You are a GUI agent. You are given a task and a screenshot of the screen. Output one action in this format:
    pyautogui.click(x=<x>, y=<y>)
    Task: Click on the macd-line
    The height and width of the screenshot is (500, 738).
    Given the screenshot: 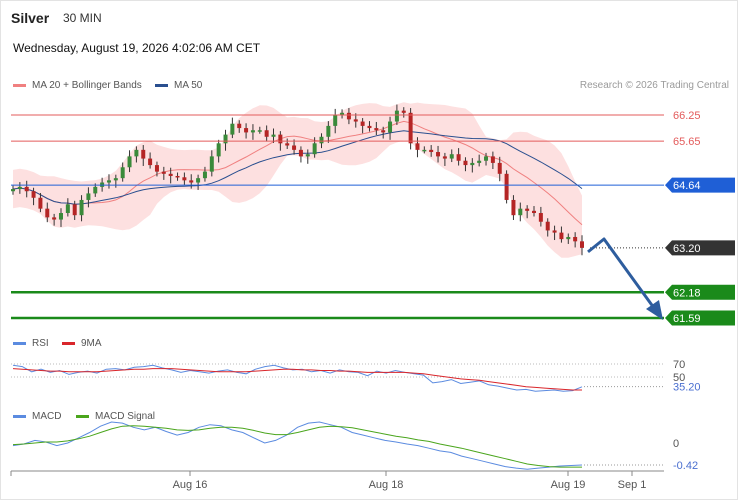 What is the action you would take?
    pyautogui.click(x=297, y=445)
    